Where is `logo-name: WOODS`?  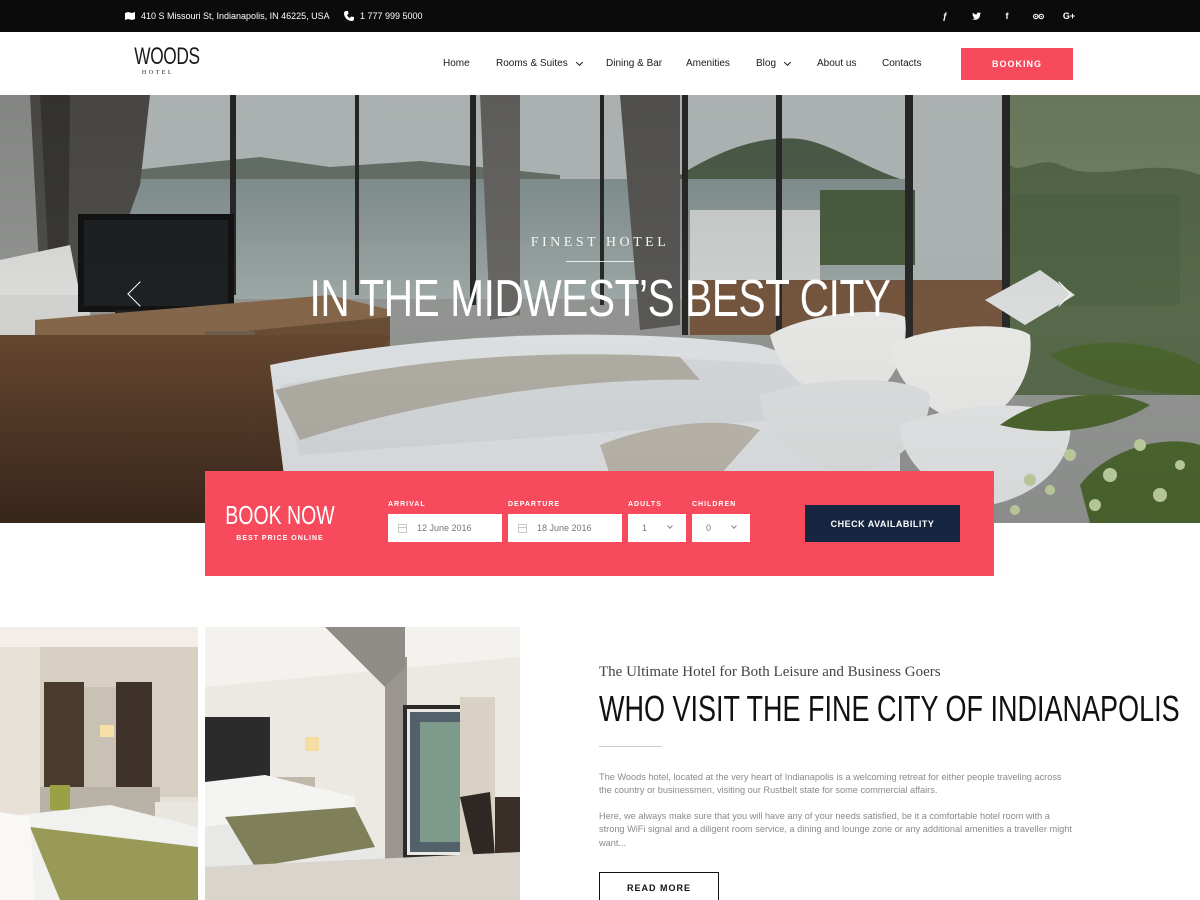
logo-name: WOODS is located at coordinates (167, 56).